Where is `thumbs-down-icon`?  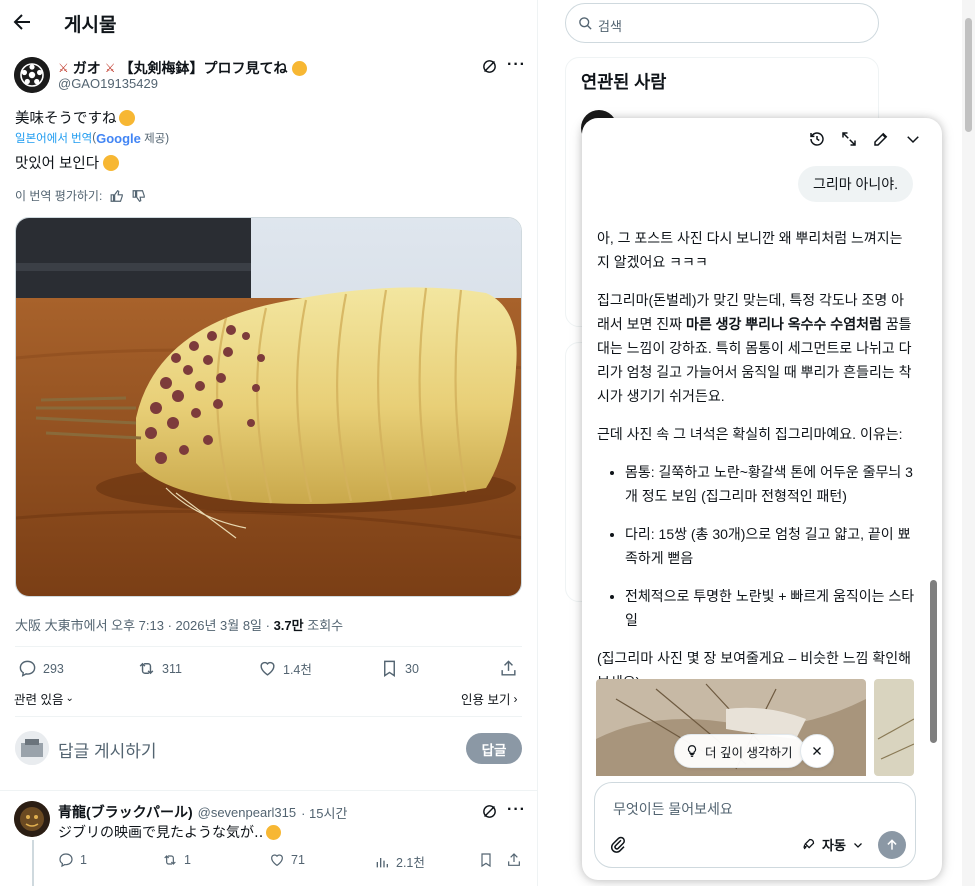
thumbs-down-icon is located at coordinates (139, 196).